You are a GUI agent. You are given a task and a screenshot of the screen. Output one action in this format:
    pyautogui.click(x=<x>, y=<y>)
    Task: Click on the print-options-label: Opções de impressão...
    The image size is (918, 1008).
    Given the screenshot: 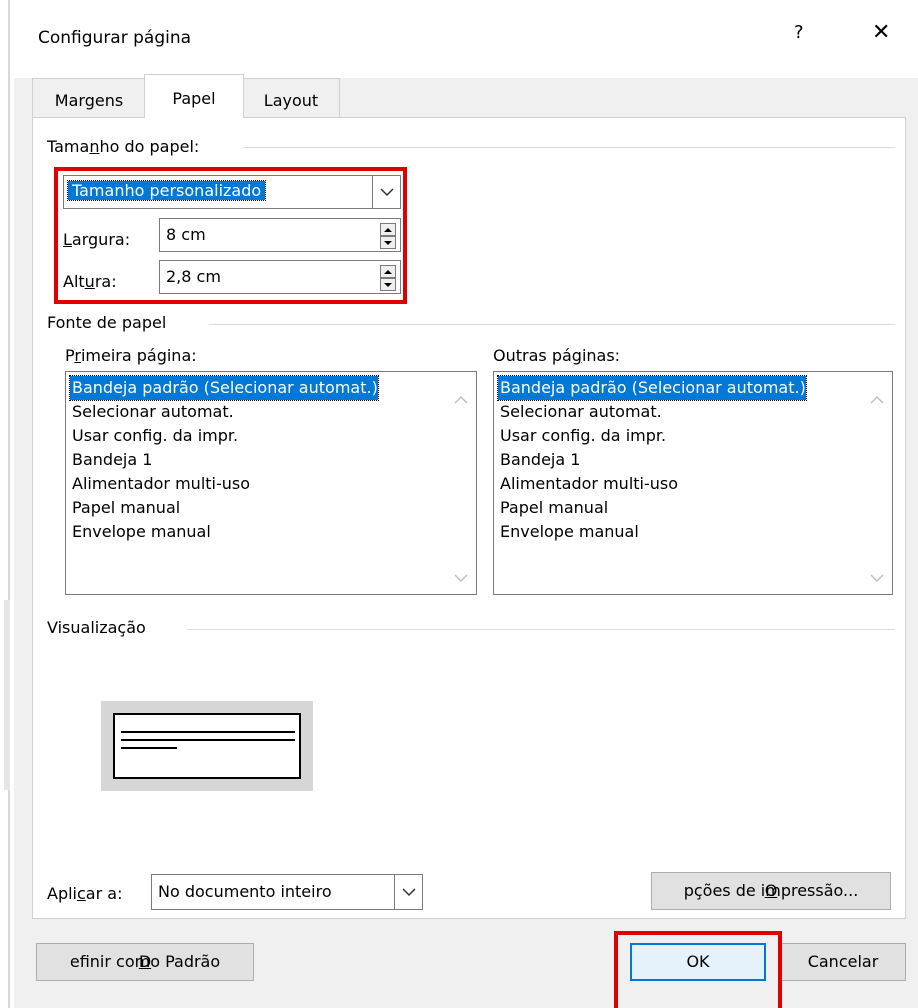 What is the action you would take?
    pyautogui.click(x=771, y=890)
    